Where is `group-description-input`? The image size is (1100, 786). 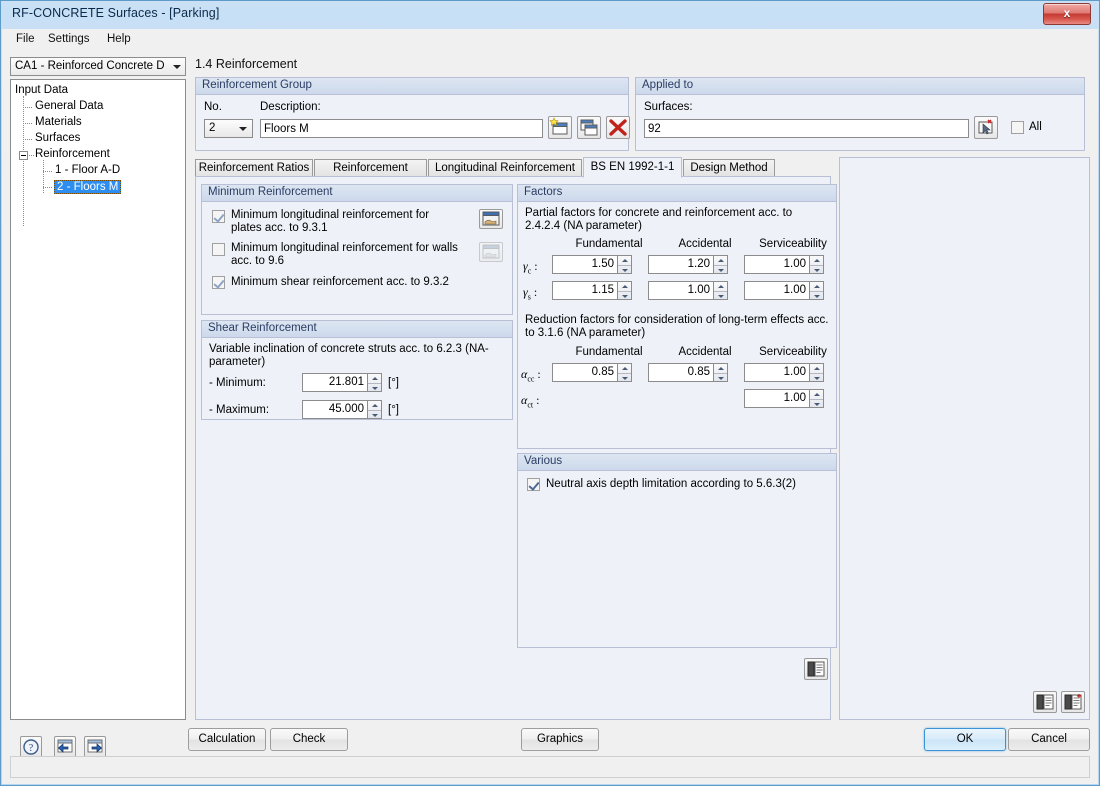
group-description-input is located at coordinates (401, 128).